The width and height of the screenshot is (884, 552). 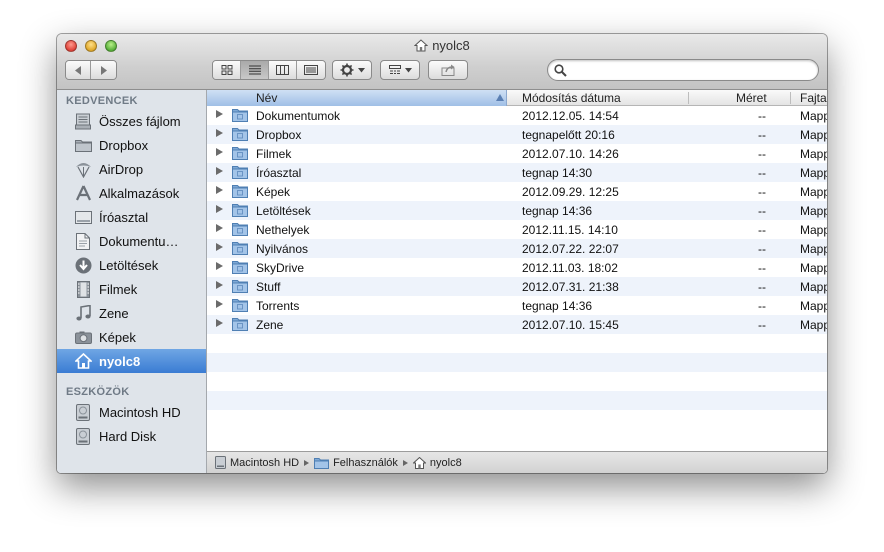 What do you see at coordinates (517, 419) in the screenshot?
I see `empty-row` at bounding box center [517, 419].